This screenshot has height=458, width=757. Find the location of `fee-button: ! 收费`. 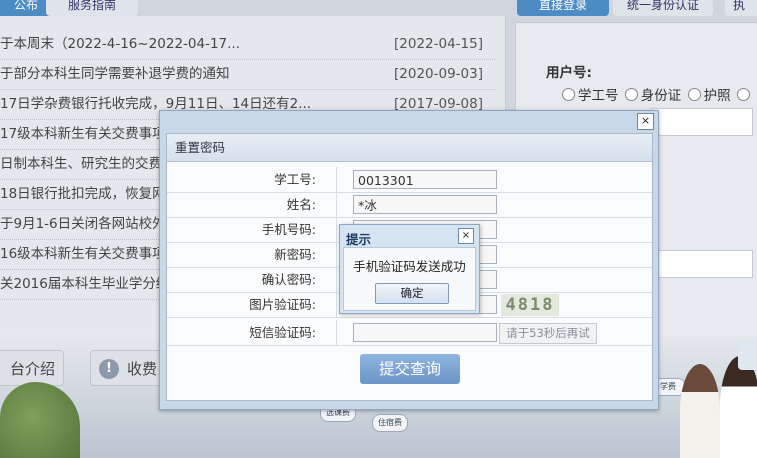

fee-button: ! 收费 is located at coordinates (130, 368).